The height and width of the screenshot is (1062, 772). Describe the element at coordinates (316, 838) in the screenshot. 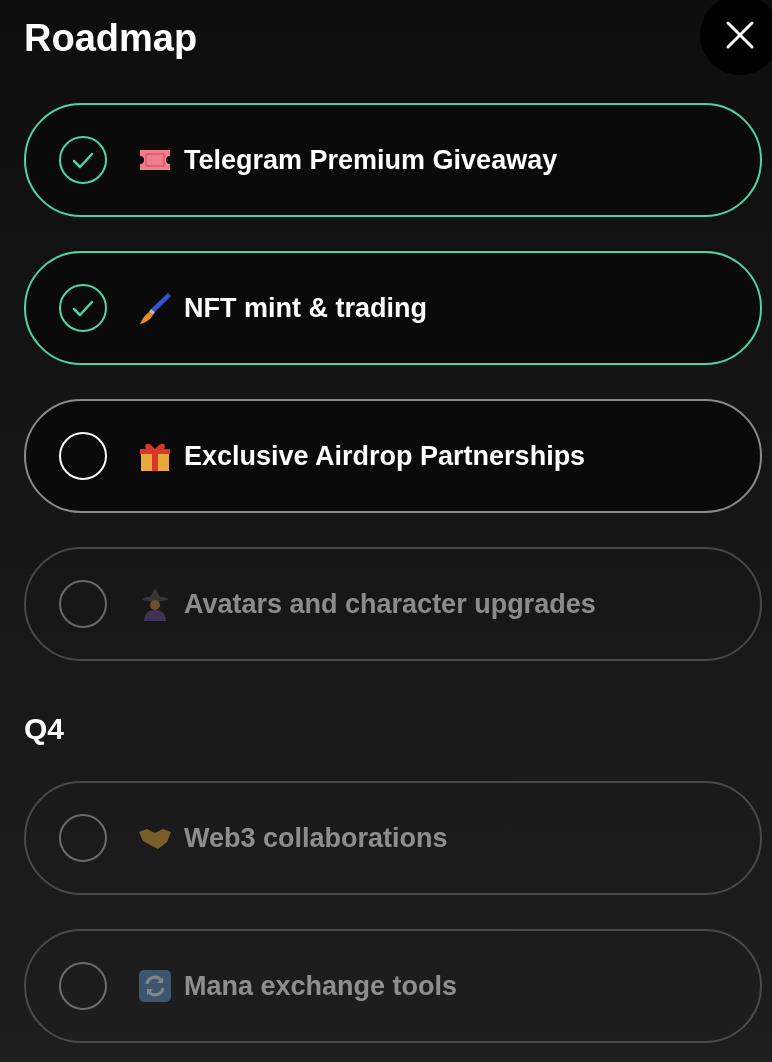

I see `item-label: Web3 collaborations` at that location.